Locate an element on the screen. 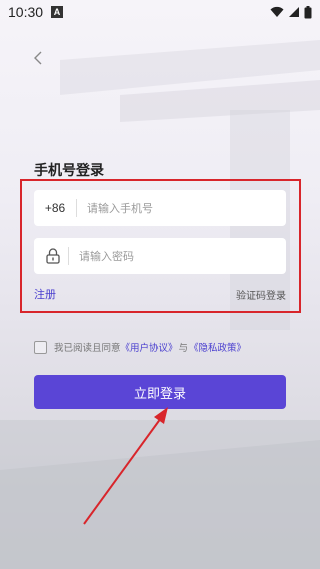 This screenshot has height=569, width=320. agreement-conjunction: 与 is located at coordinates (183, 348).